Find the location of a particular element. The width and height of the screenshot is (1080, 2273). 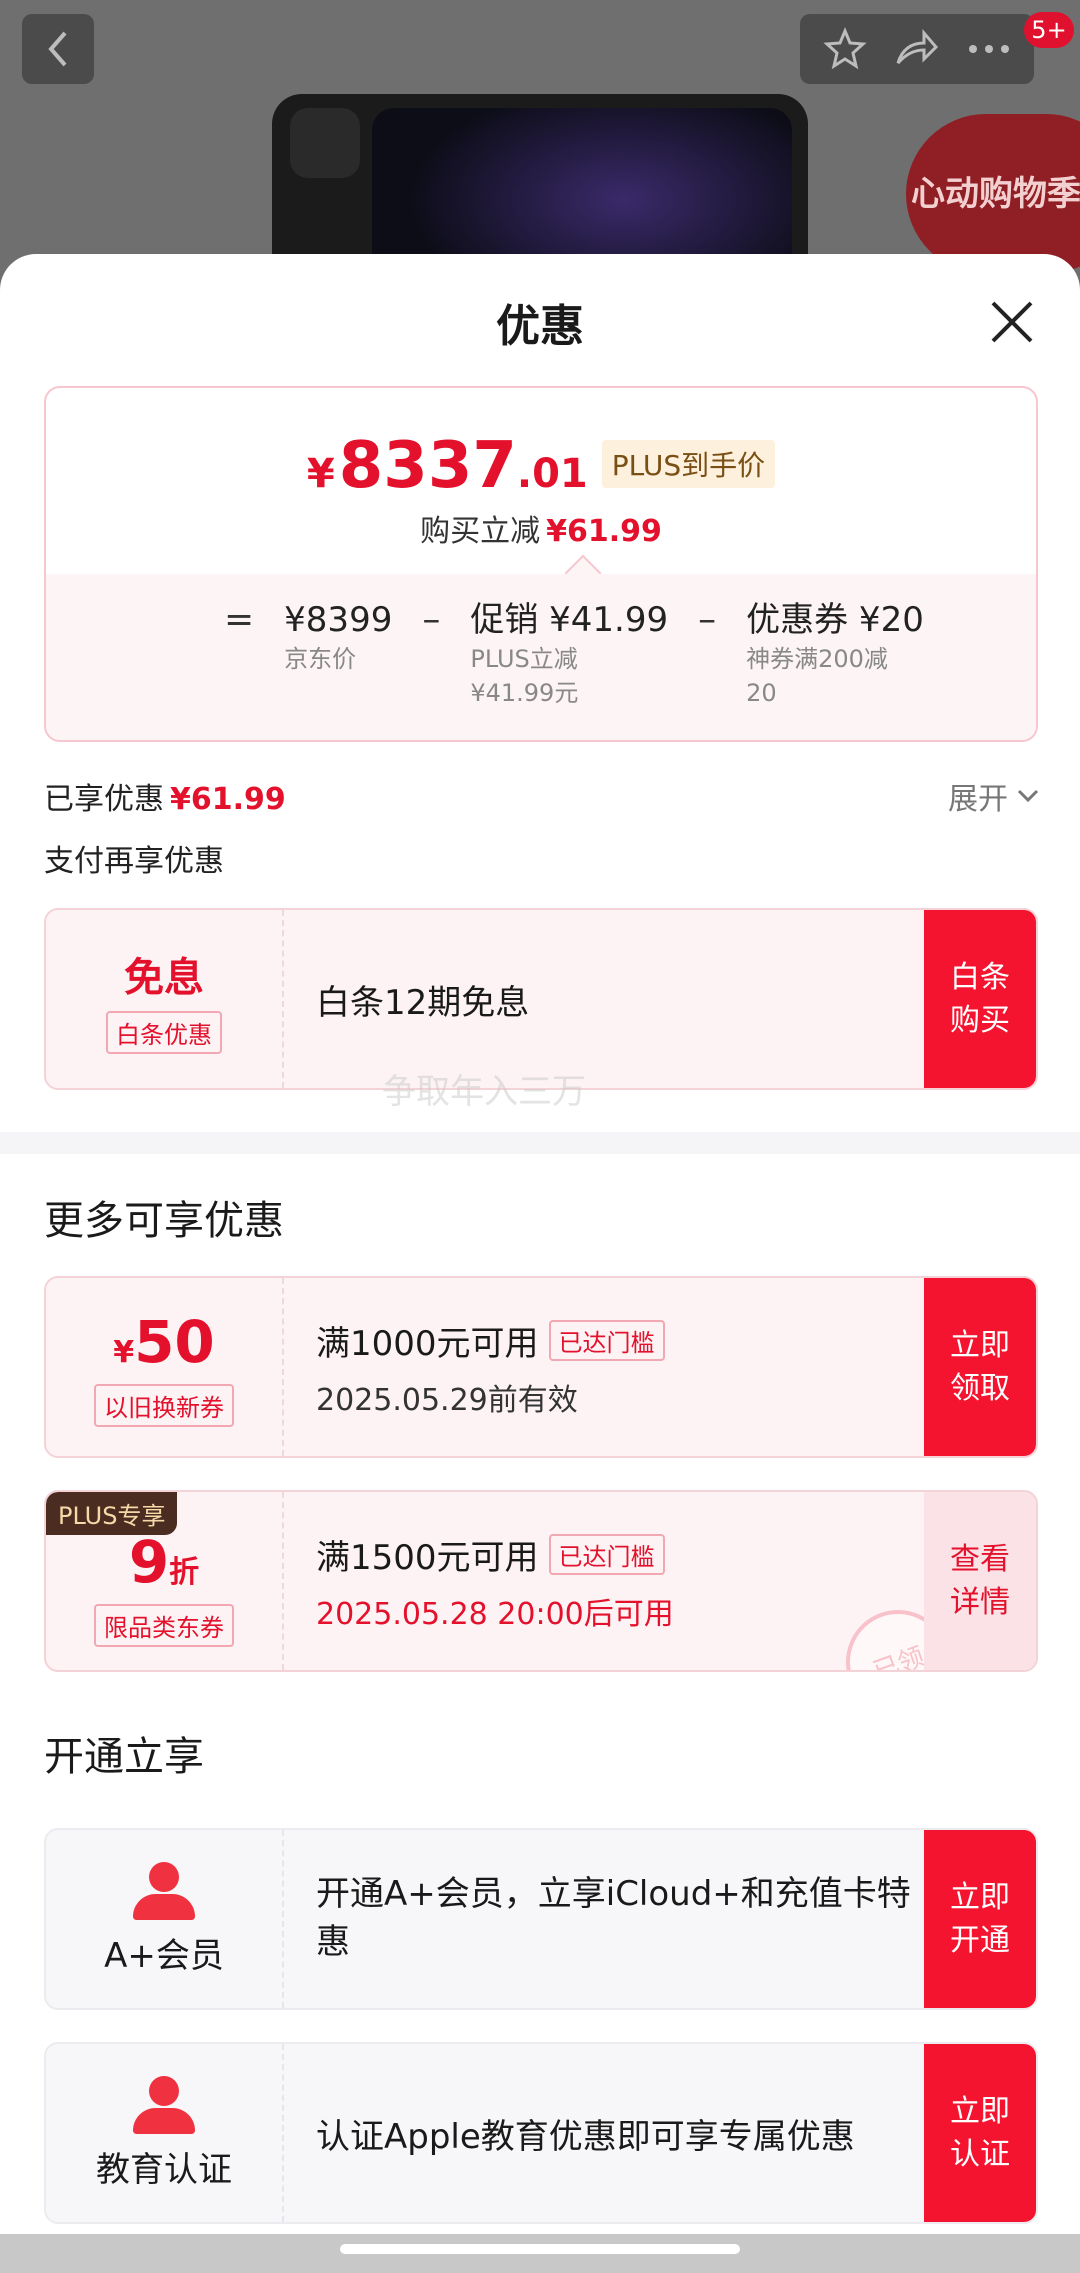

top-actions is located at coordinates (917, 49).